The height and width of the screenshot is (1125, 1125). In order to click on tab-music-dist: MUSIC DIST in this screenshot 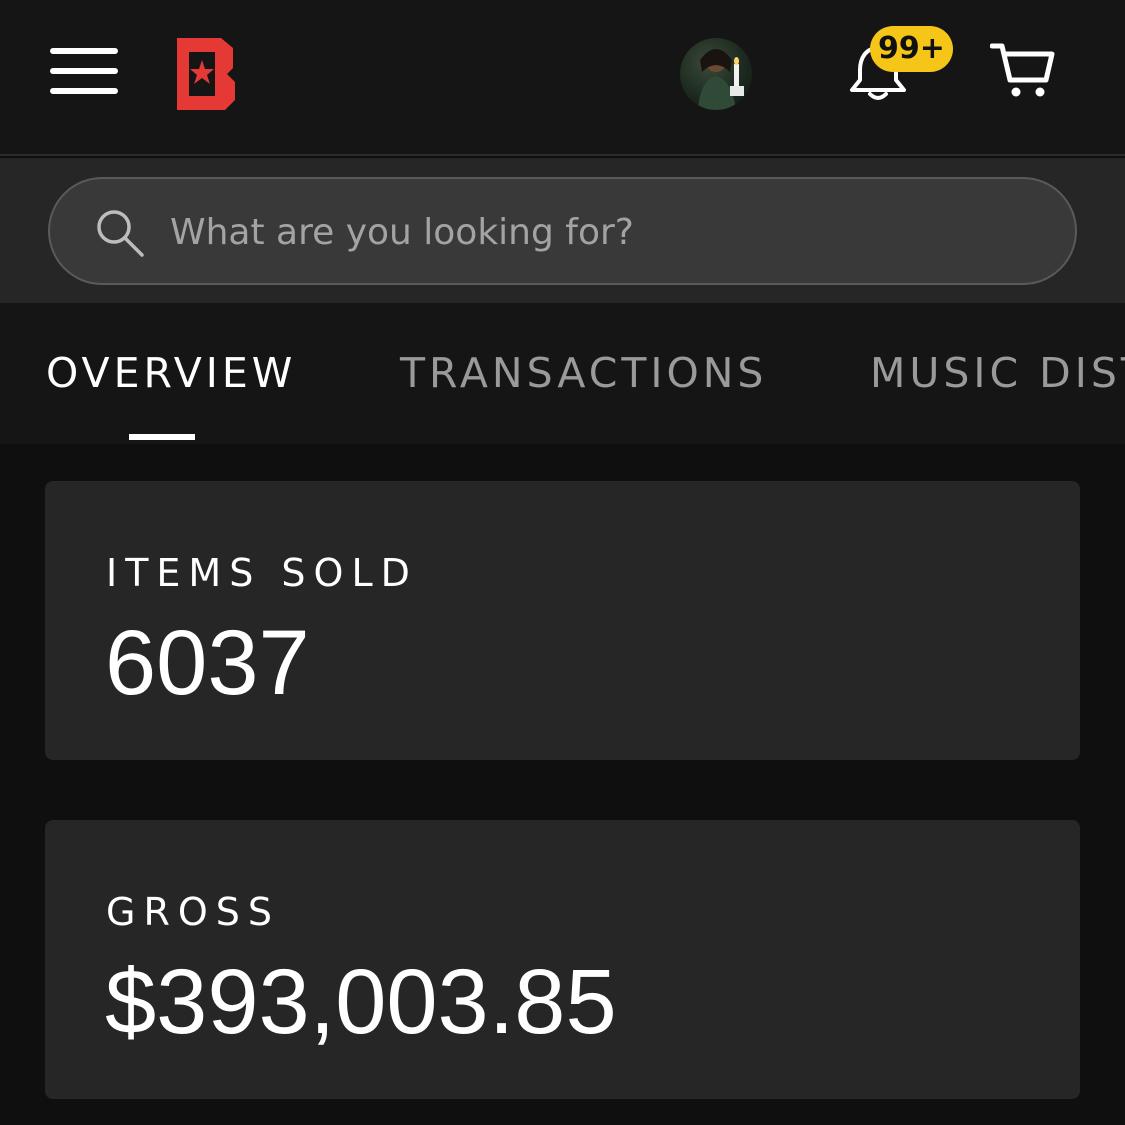, I will do `click(997, 373)`.